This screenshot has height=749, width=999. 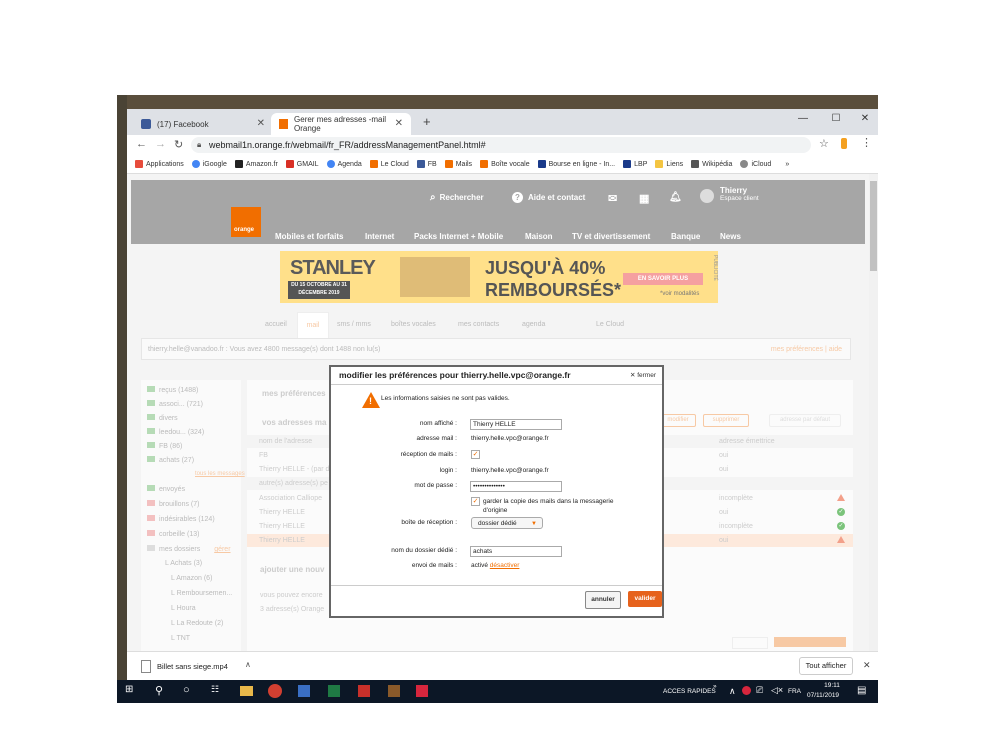 I want to click on windows-start-icon: ⊞, so click(x=129, y=689).